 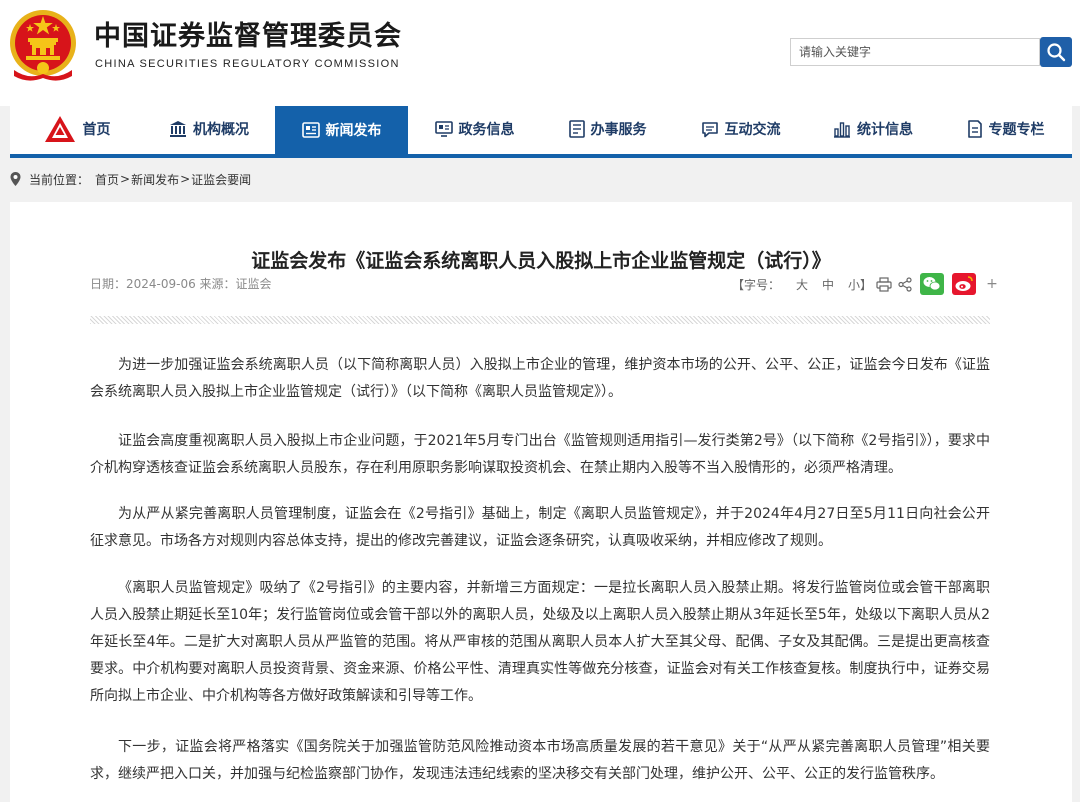 What do you see at coordinates (860, 284) in the screenshot?
I see `font-size-small-button: 小】` at bounding box center [860, 284].